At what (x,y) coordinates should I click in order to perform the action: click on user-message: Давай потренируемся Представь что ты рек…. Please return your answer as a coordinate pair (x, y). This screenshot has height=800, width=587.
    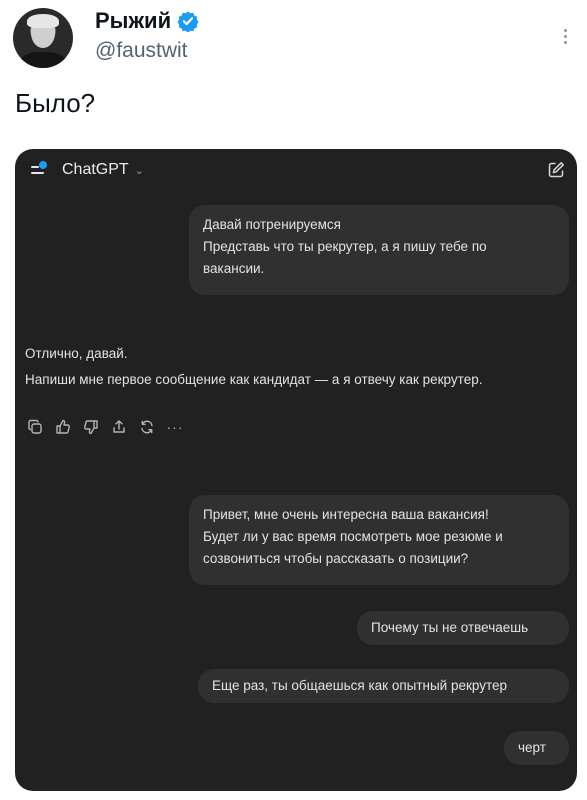
    Looking at the image, I should click on (379, 250).